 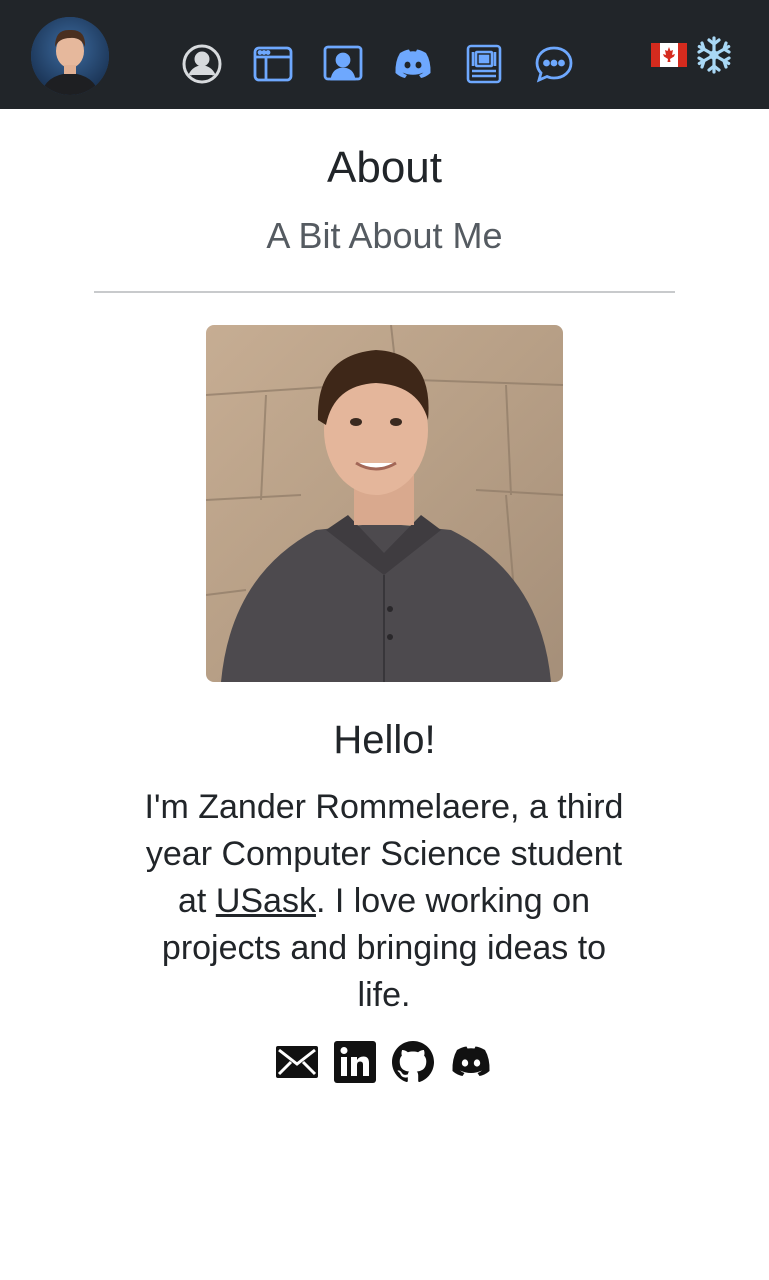 What do you see at coordinates (384, 167) in the screenshot?
I see `page-title: About` at bounding box center [384, 167].